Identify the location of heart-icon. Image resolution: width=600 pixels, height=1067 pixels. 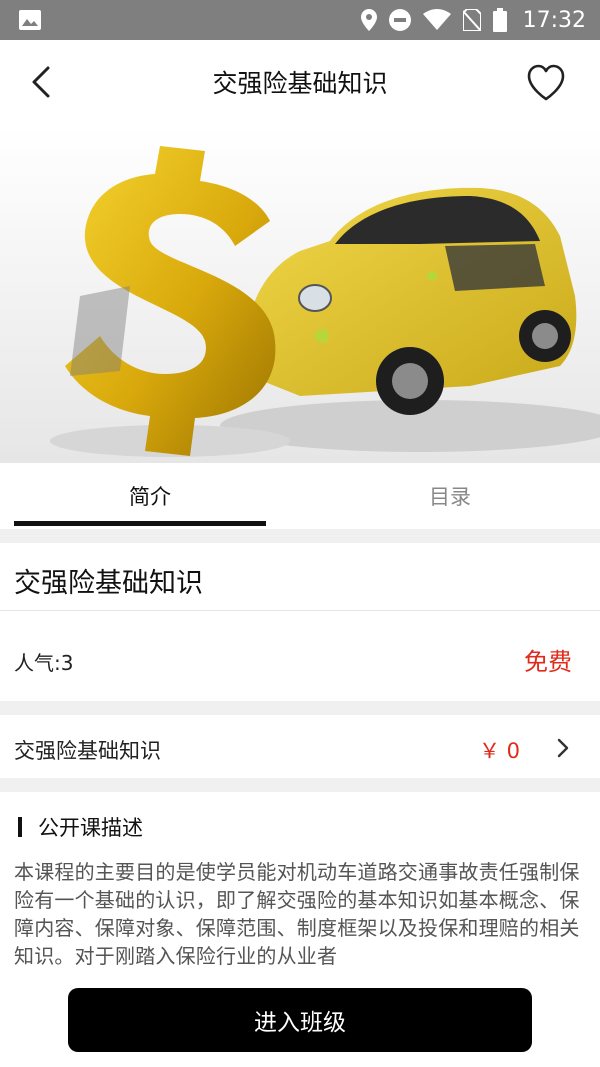
(546, 83).